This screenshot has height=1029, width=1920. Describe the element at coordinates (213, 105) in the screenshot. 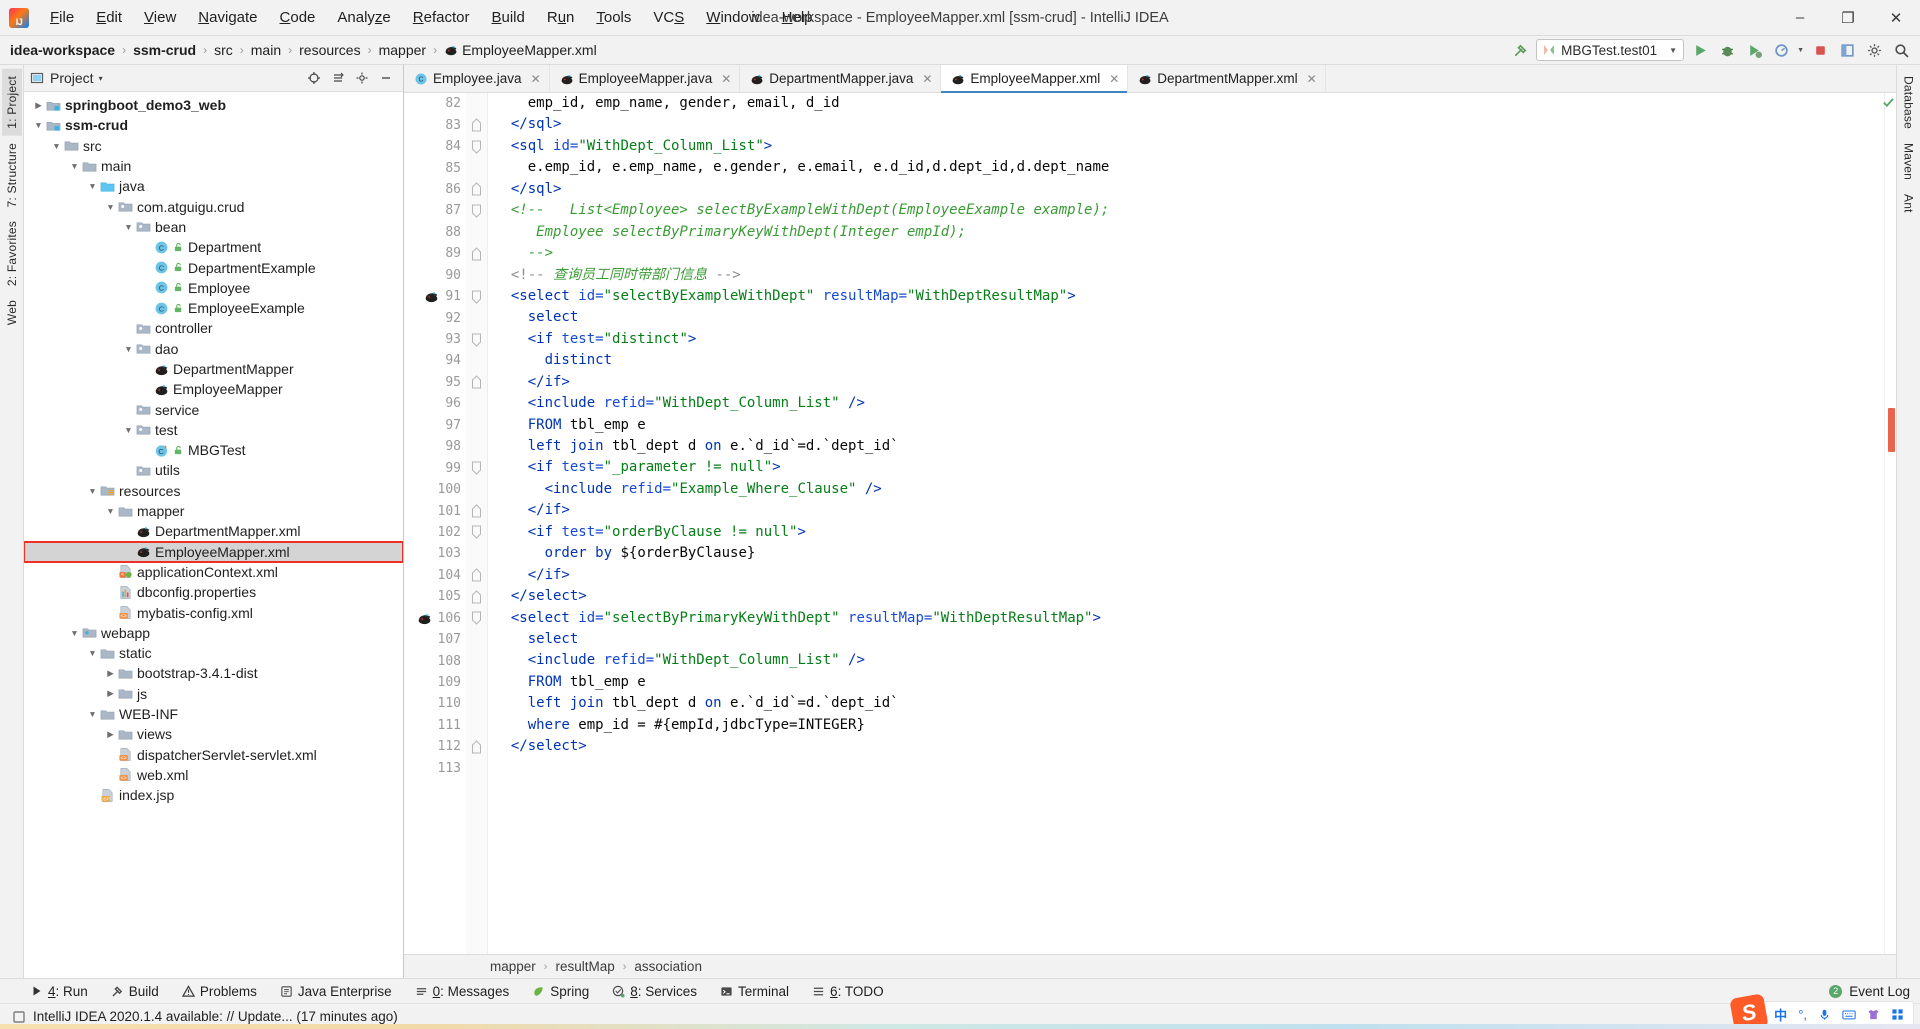

I see `tree-node-springboot-demo3-web: ▶ springboot_demo3_web` at that location.